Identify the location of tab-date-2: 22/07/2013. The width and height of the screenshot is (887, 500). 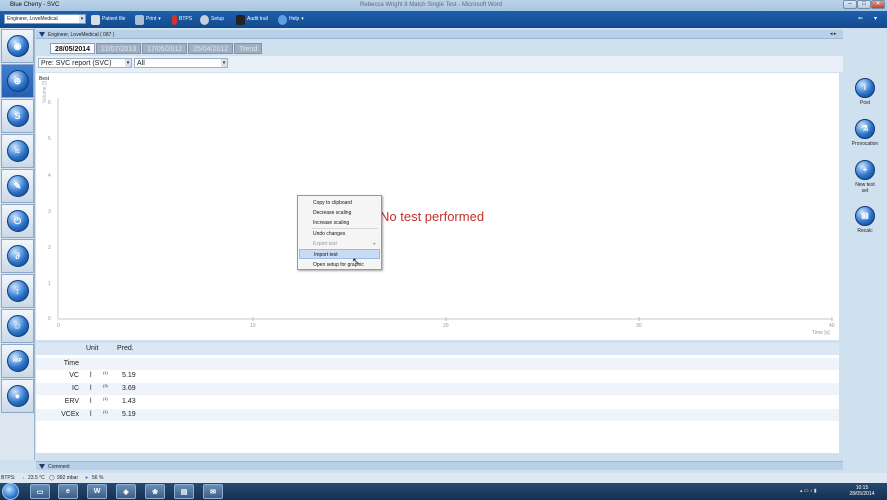
(119, 48).